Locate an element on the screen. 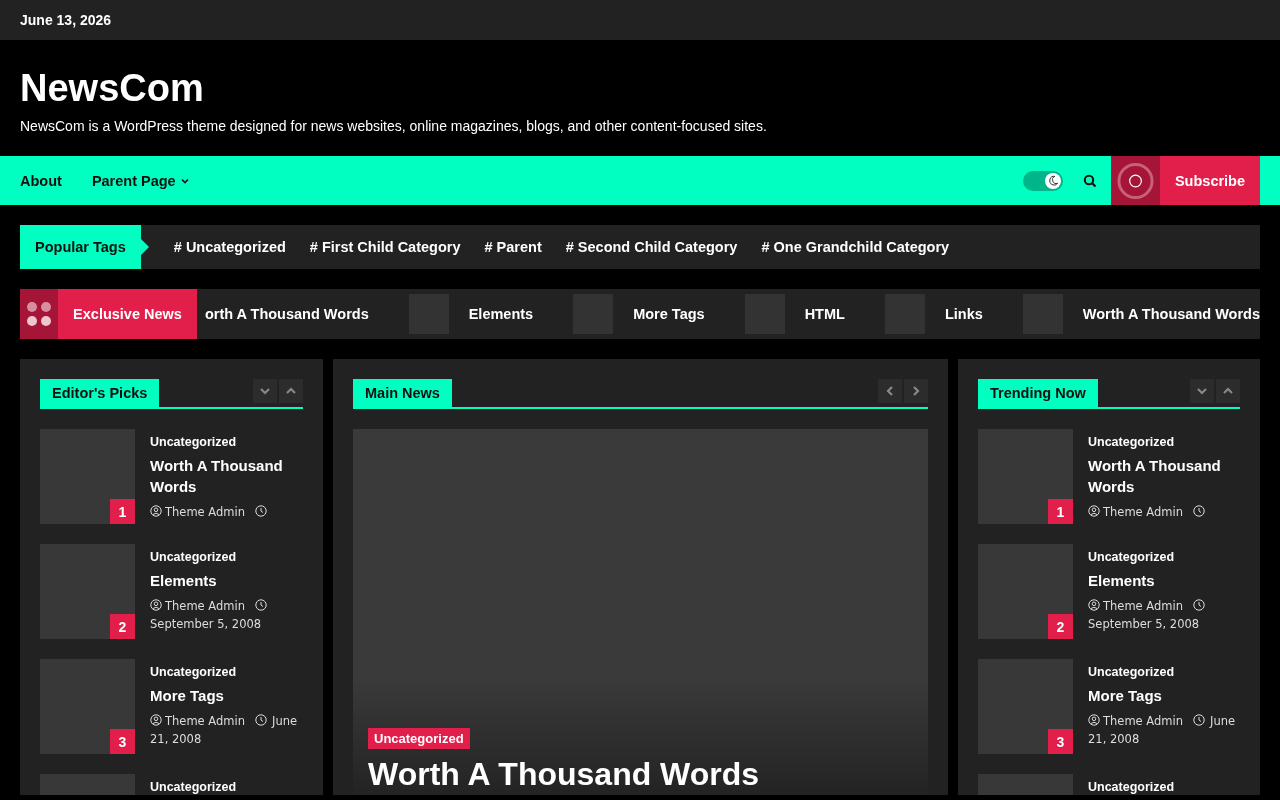 This screenshot has width=1280, height=800. menu-button is located at coordinates (1135, 180).